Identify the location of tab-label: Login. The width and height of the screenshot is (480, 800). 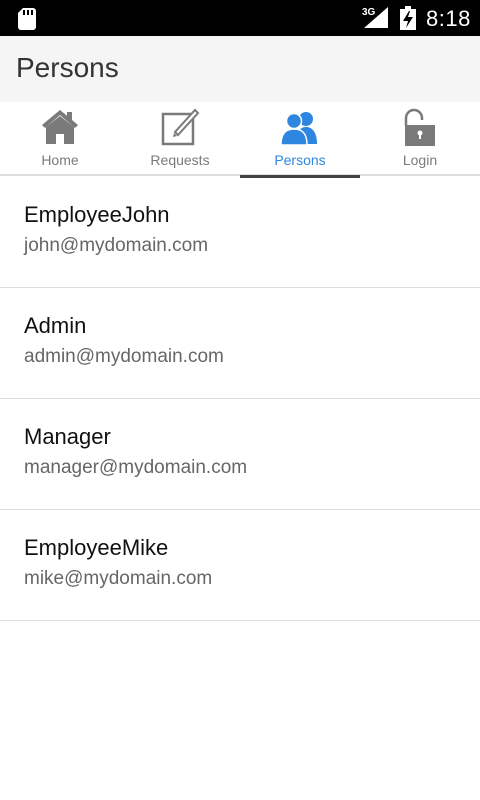
(420, 160).